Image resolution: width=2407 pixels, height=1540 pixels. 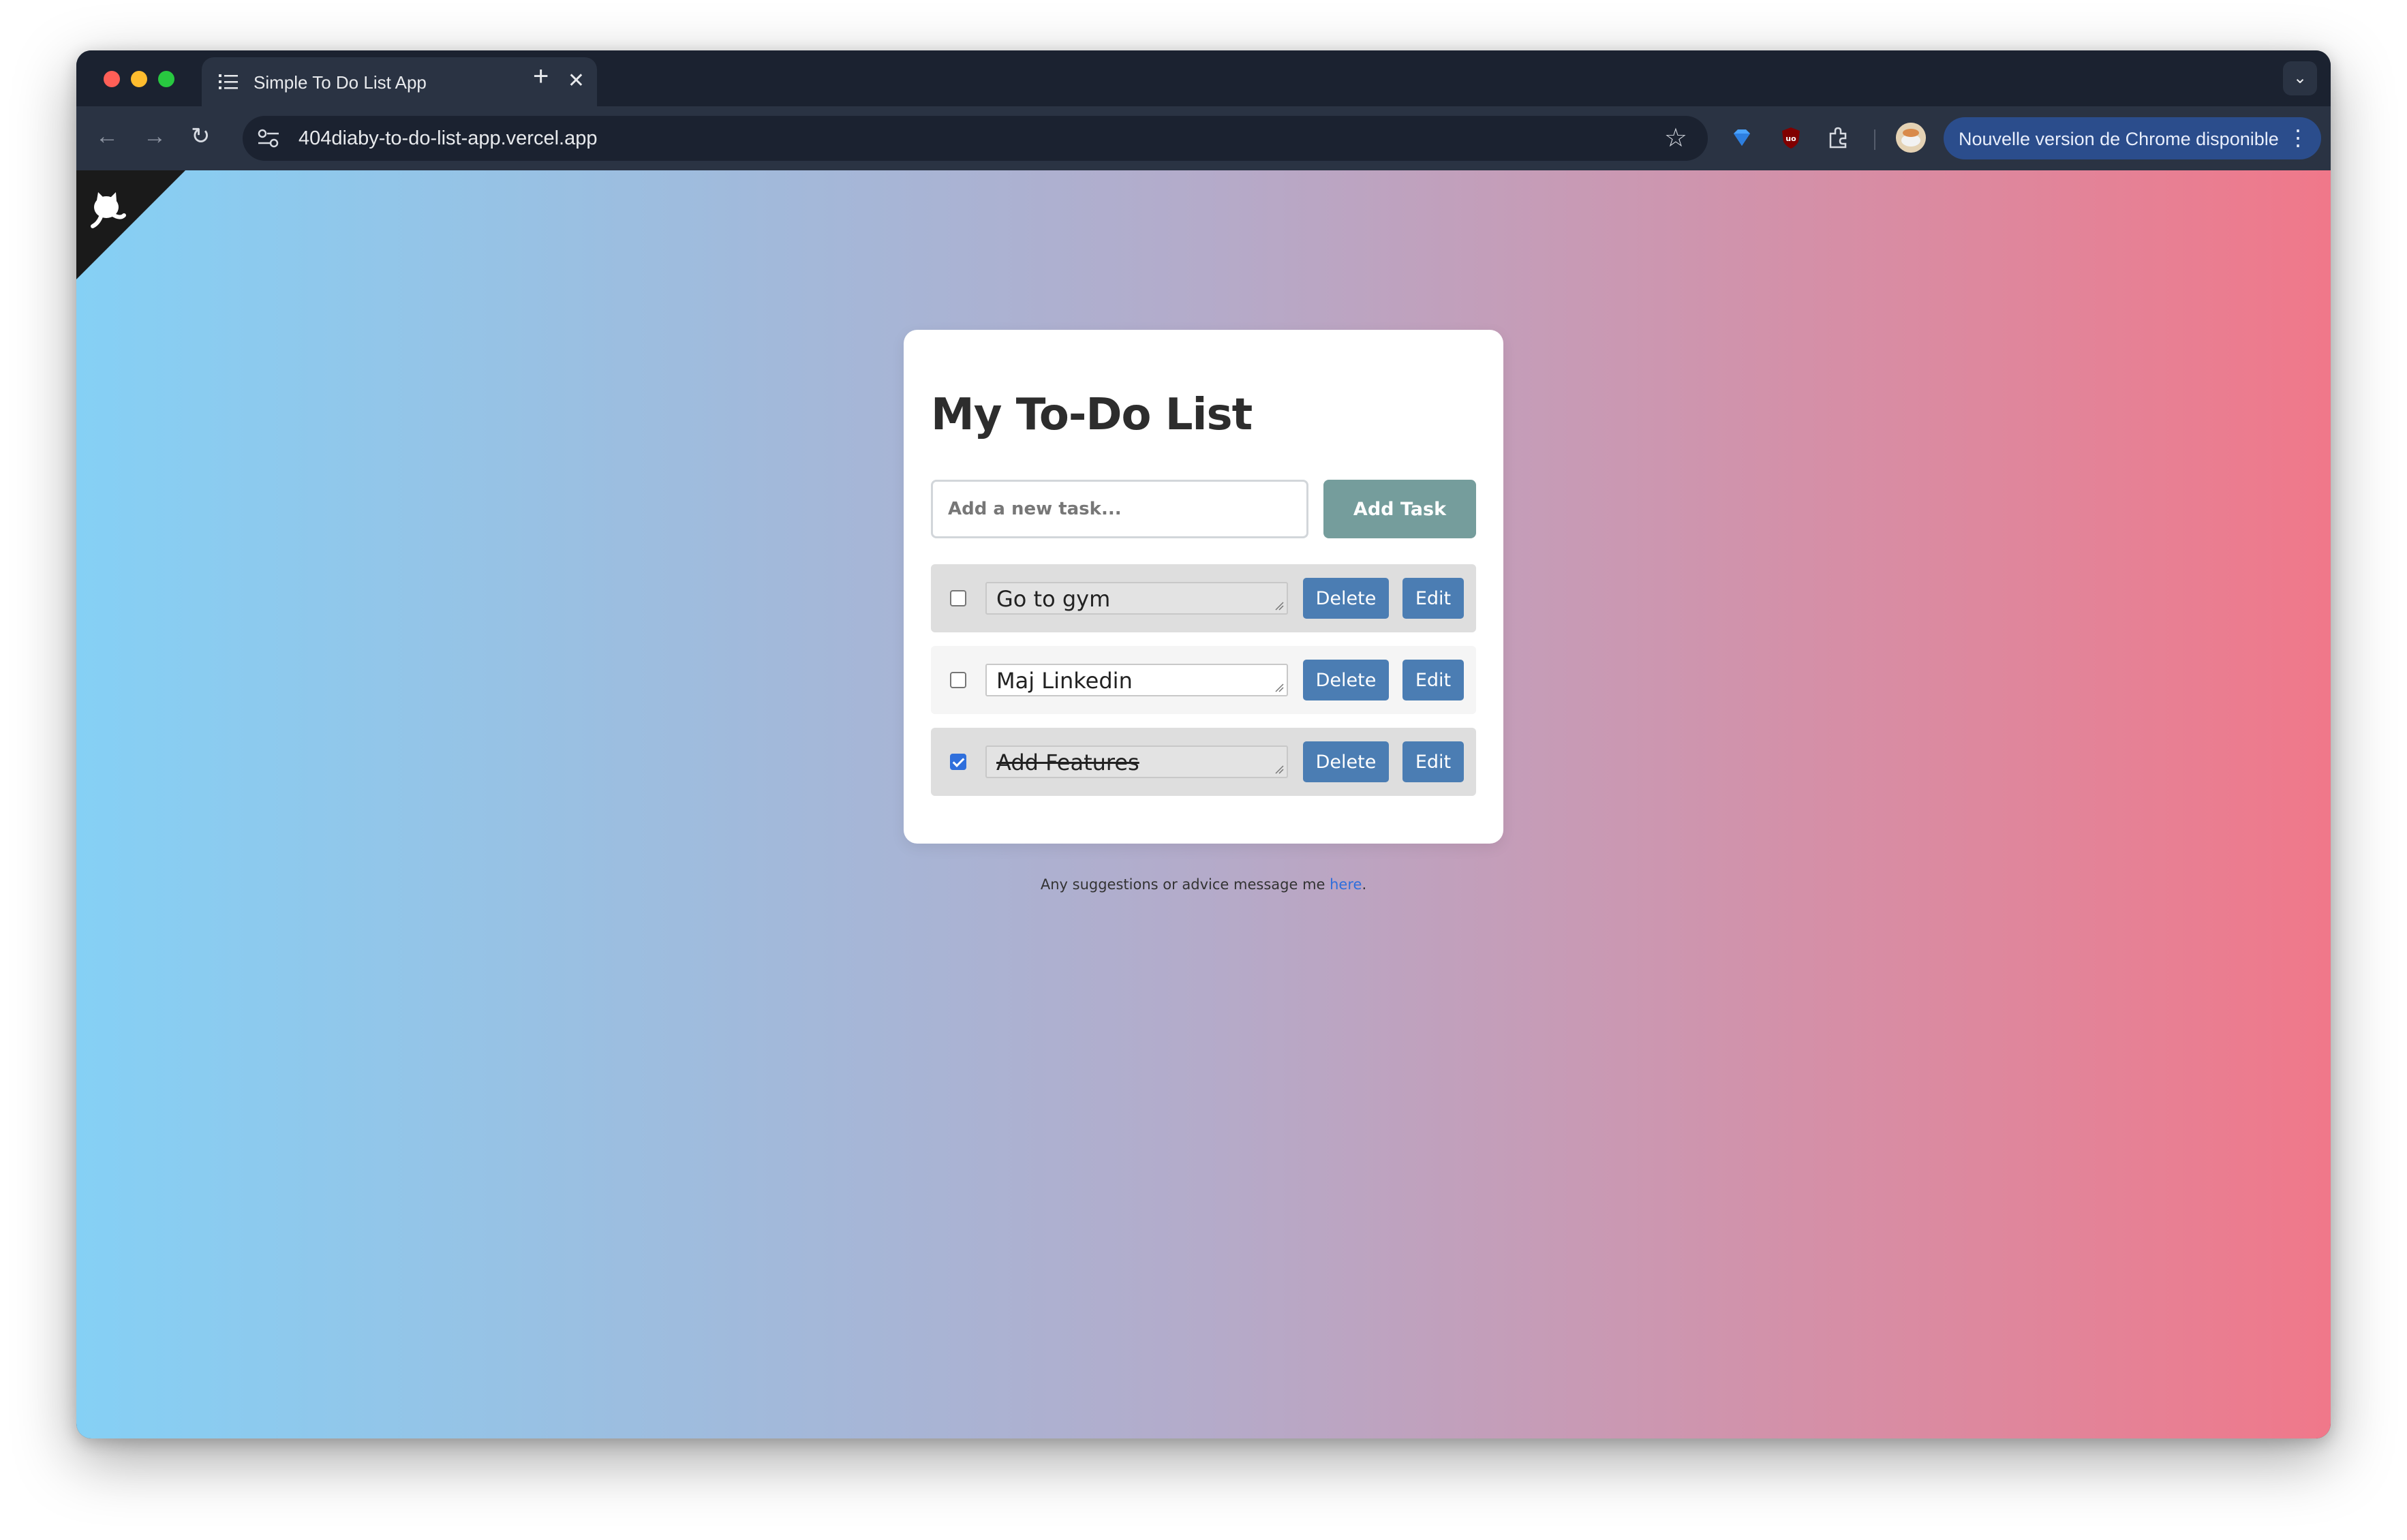 What do you see at coordinates (1400, 509) in the screenshot?
I see `add-task-button: Add Task` at bounding box center [1400, 509].